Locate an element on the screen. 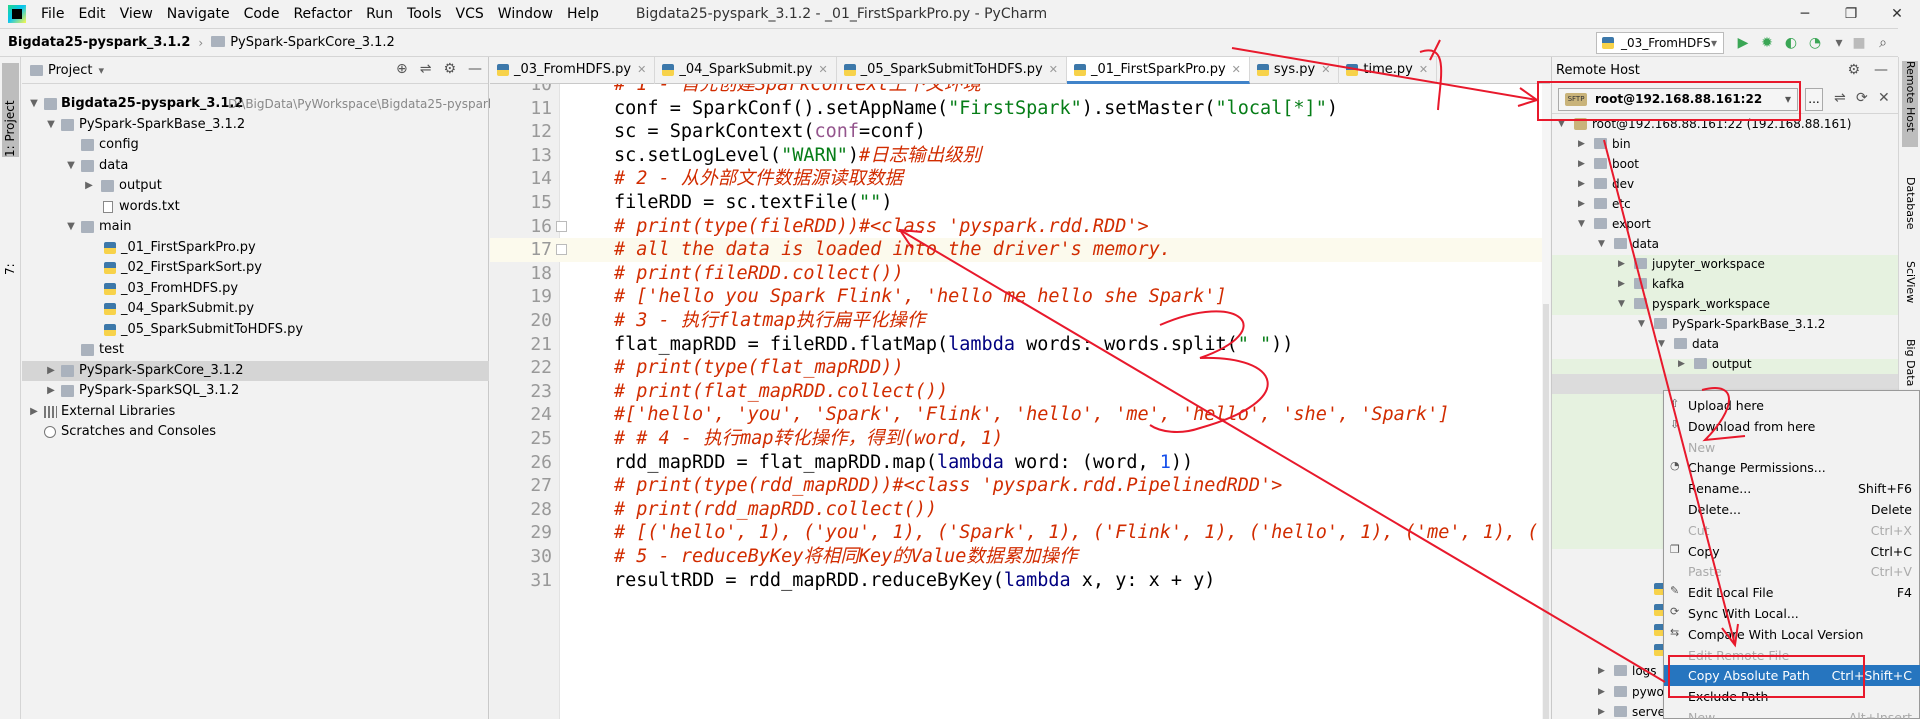 The image size is (1920, 719). remote-tree-item: ▶ jupyter_workspace is located at coordinates (1725, 264).